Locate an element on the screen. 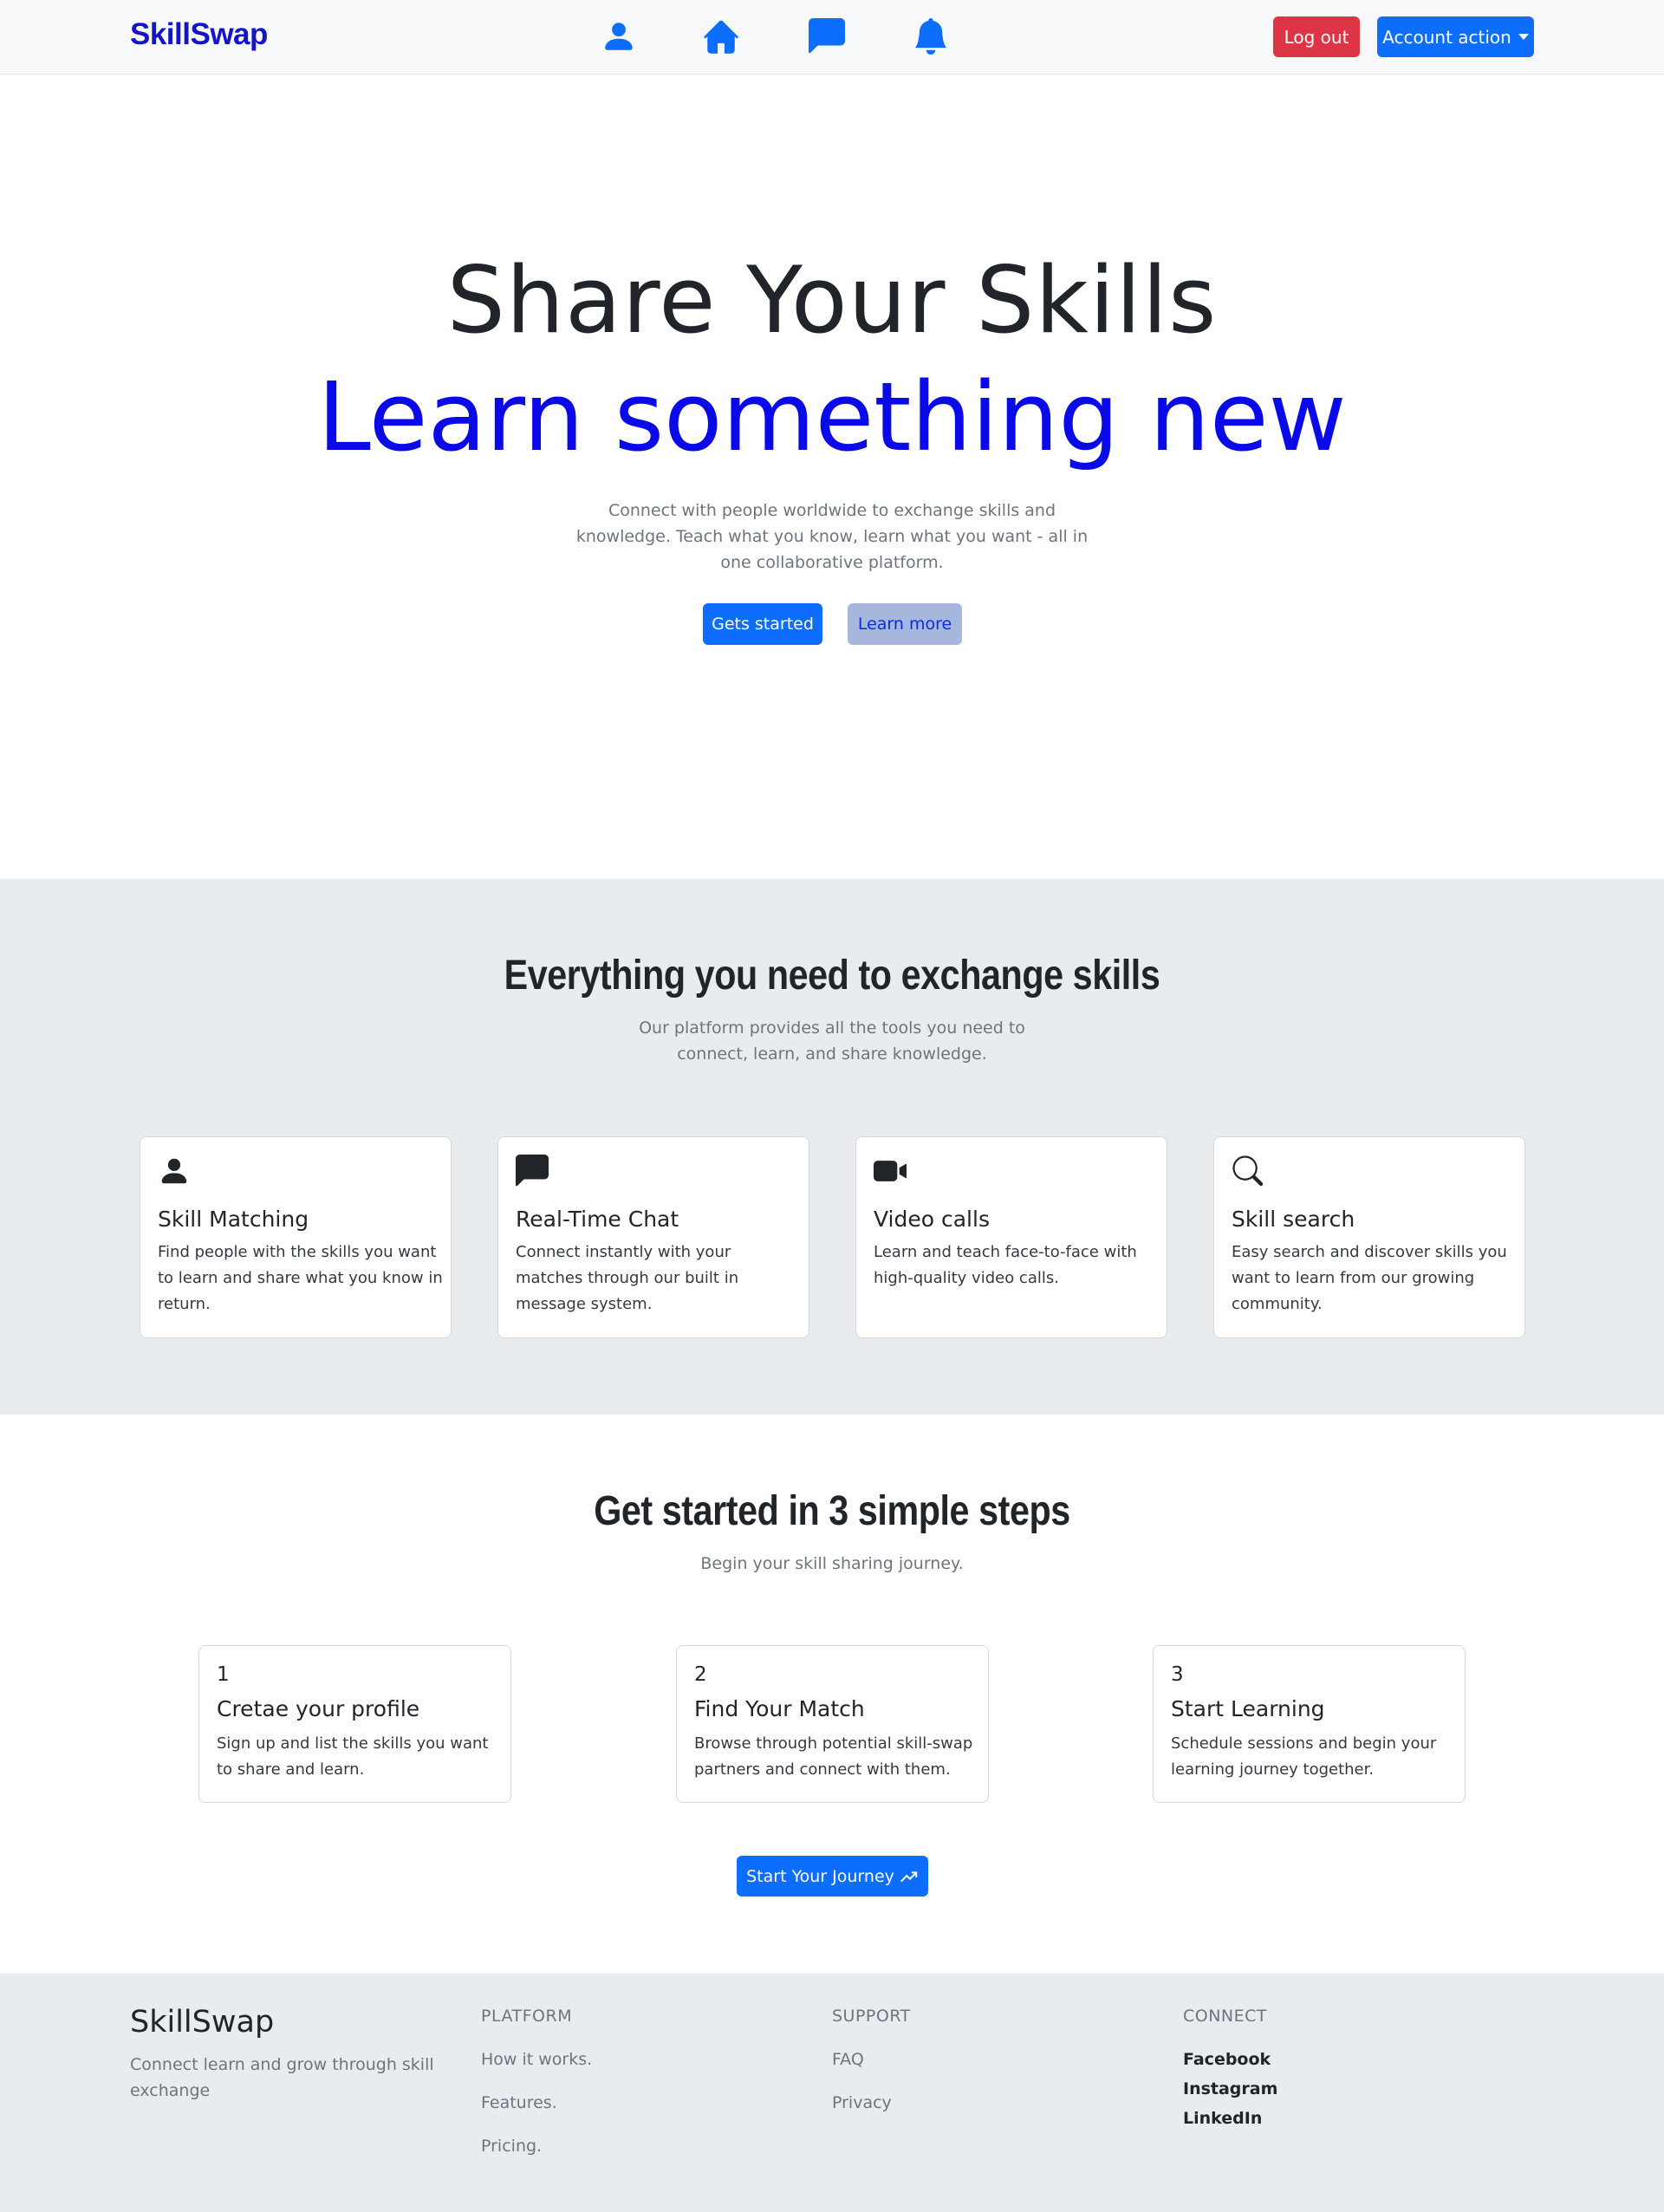 This screenshot has width=1664, height=2212. caret-down-icon is located at coordinates (1523, 37).